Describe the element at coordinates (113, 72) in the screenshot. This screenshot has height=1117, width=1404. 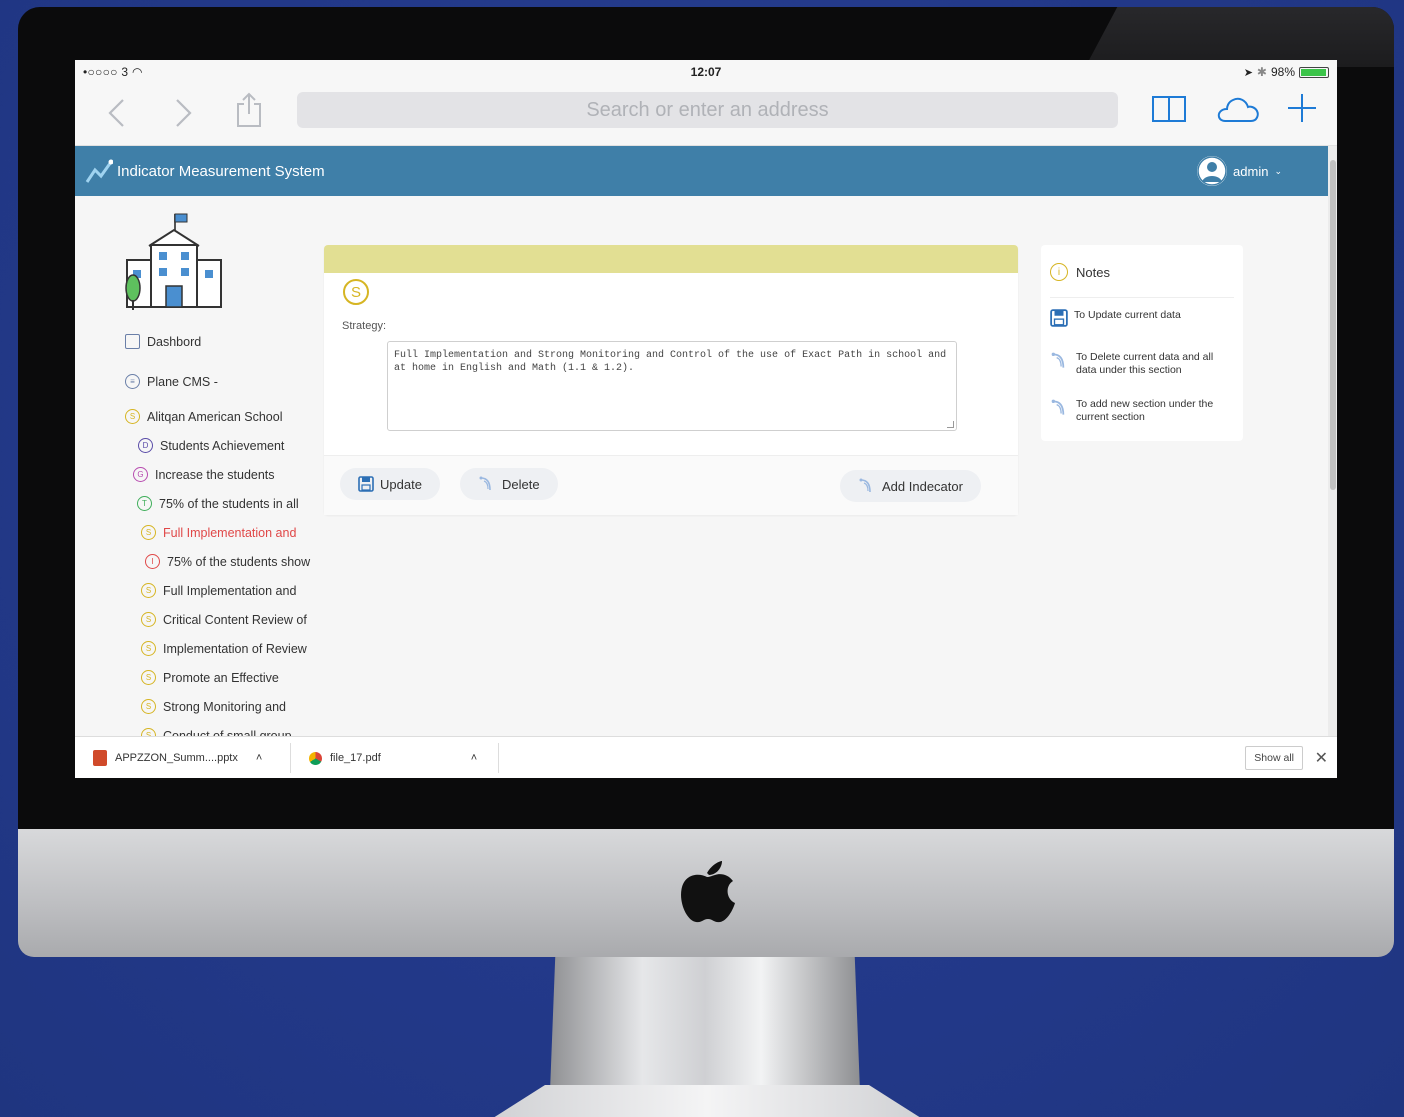
I see `carrier-label: •○○○○ 3 ◠` at that location.